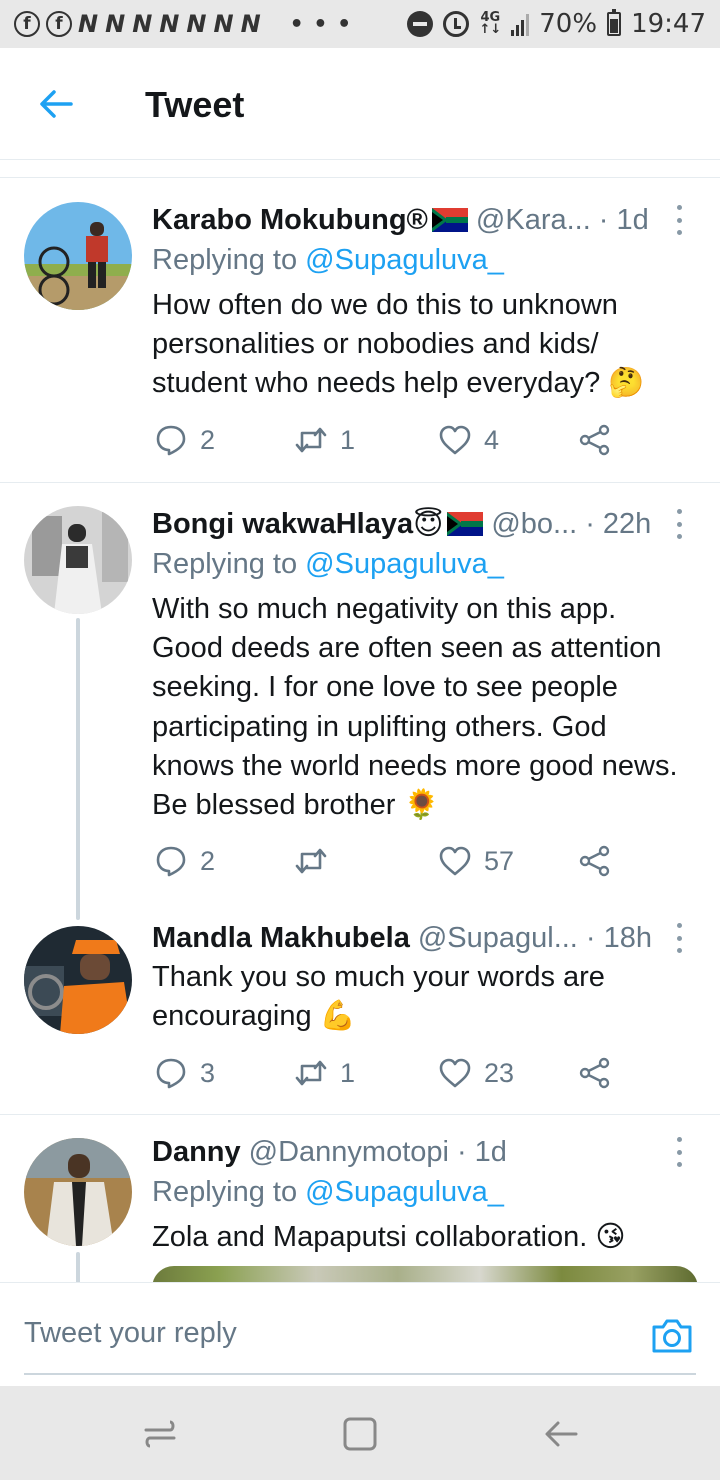 The height and width of the screenshot is (1480, 720). I want to click on app-header: Tweet, so click(360, 104).